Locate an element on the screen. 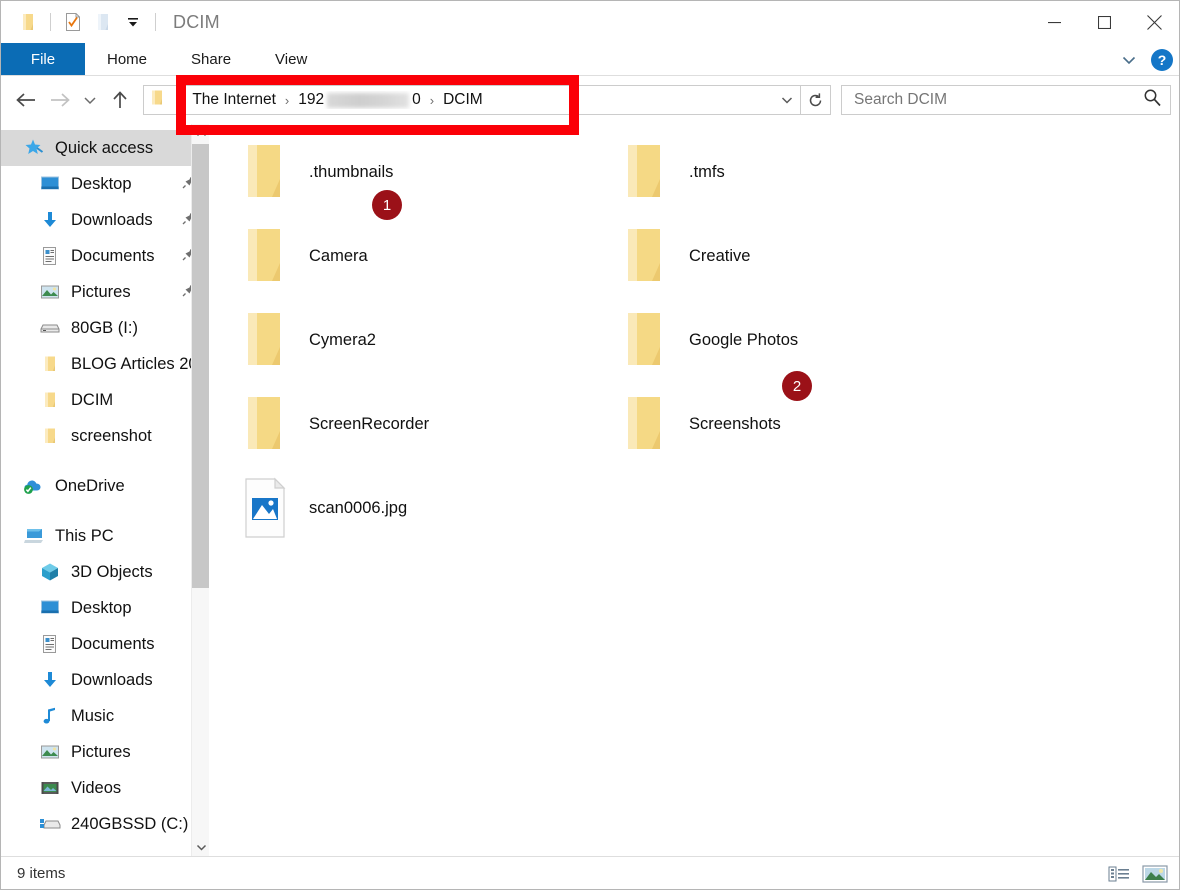  sidebar-item-pictures: Pictures is located at coordinates (105, 292).